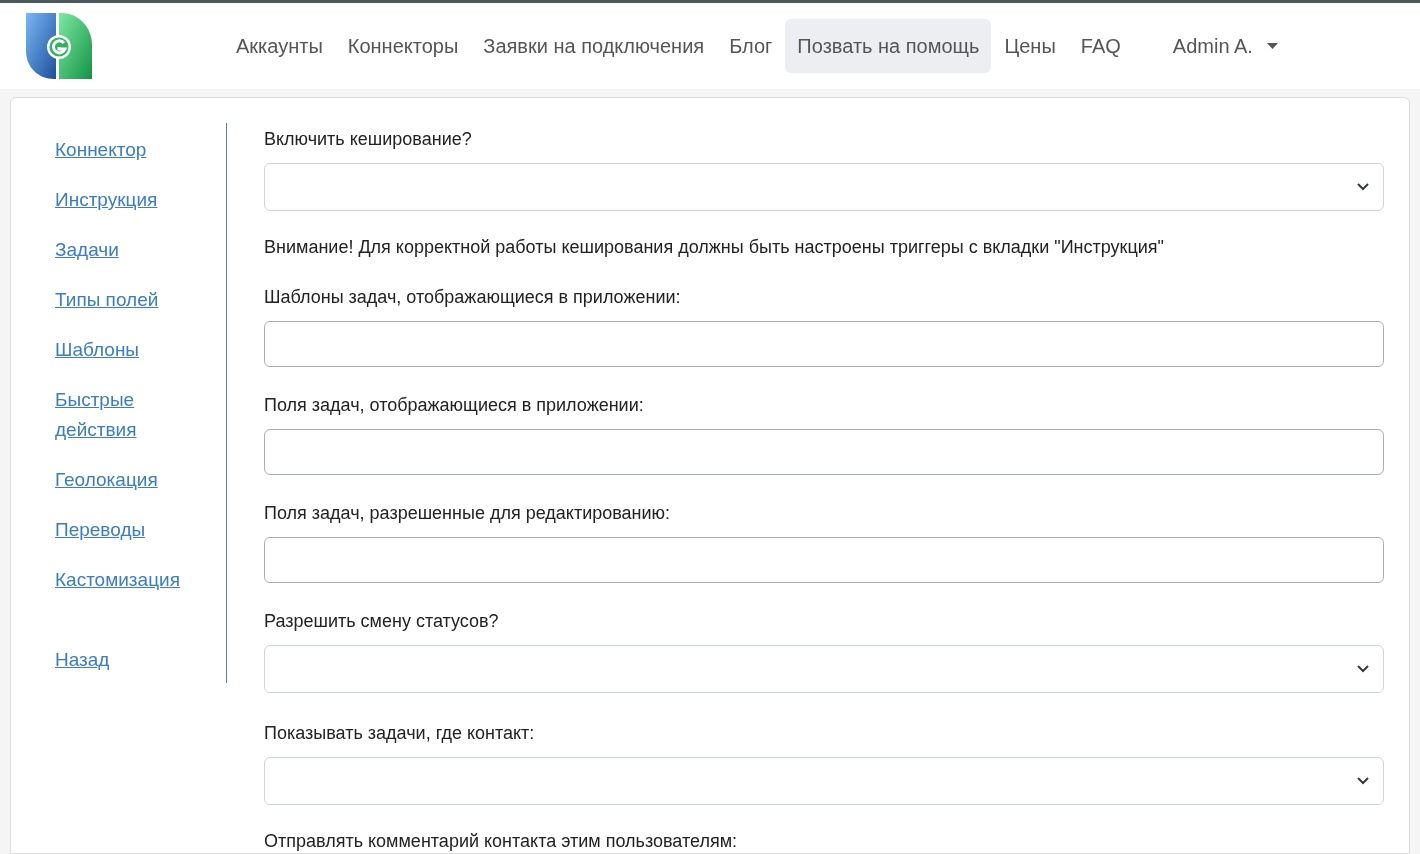 This screenshot has width=1420, height=854. I want to click on field-label: Шаблоны задач, отображающиеся в приложении:, so click(473, 297).